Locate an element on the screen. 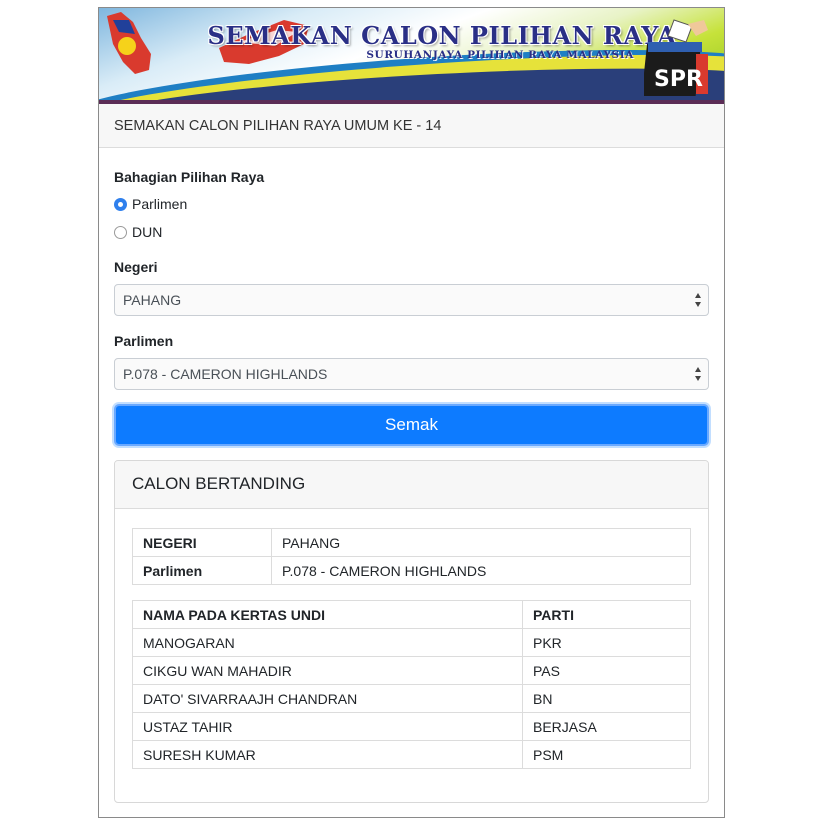  radio-dun-label: DUN is located at coordinates (147, 232).